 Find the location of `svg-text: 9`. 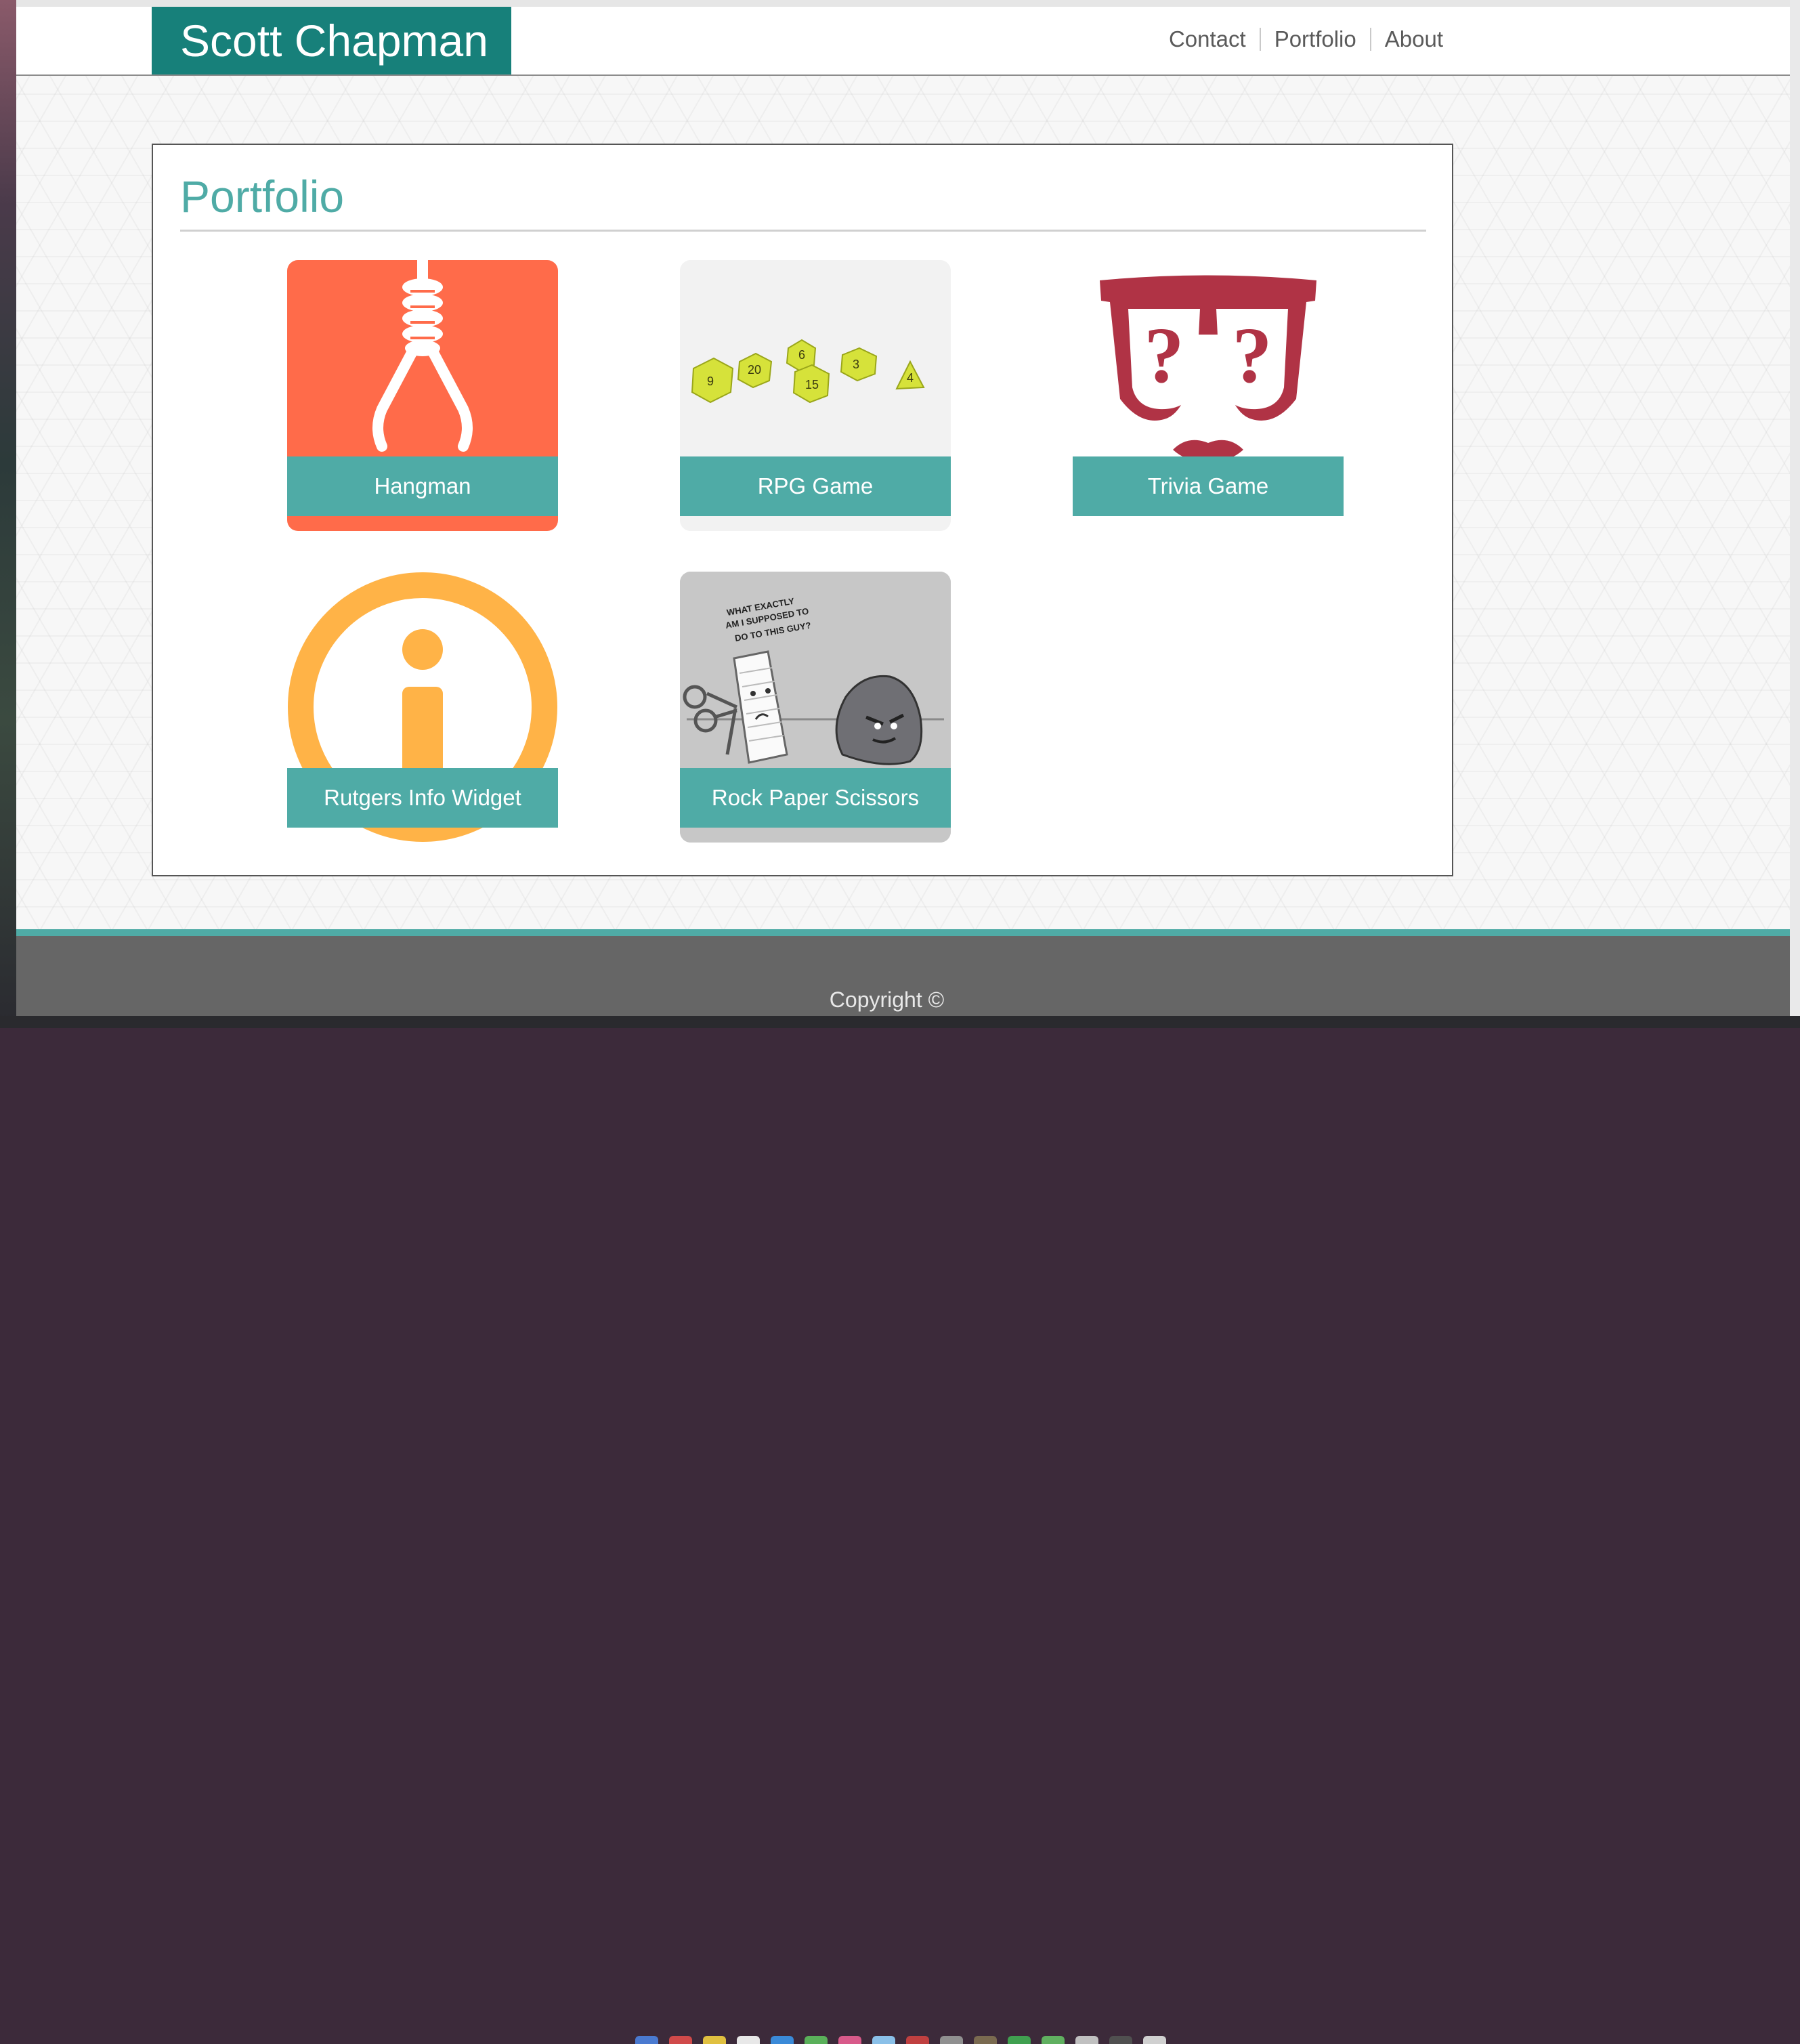

svg-text: 9 is located at coordinates (710, 381).